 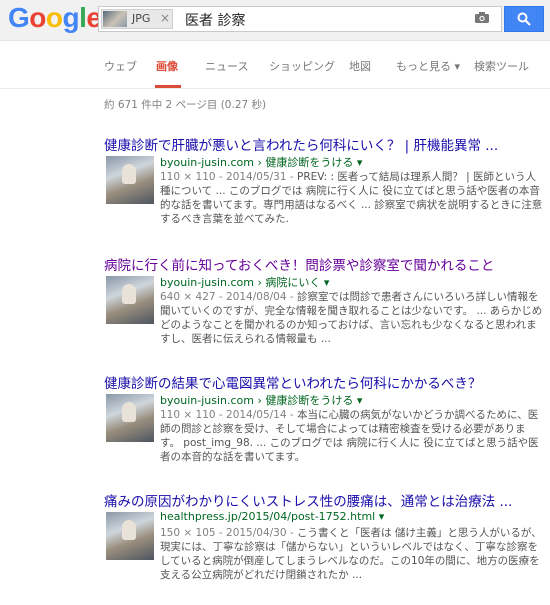 I want to click on logo-letter: l, so click(x=83, y=17).